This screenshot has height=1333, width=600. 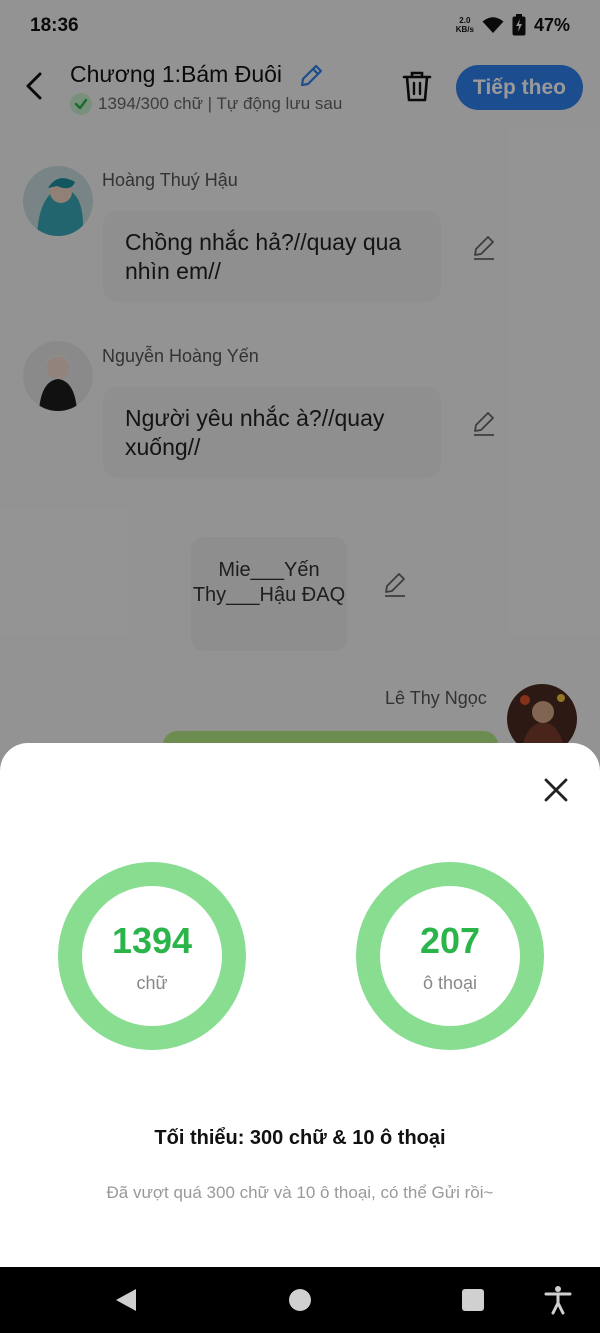 I want to click on word-count-label: chữ, so click(x=152, y=983).